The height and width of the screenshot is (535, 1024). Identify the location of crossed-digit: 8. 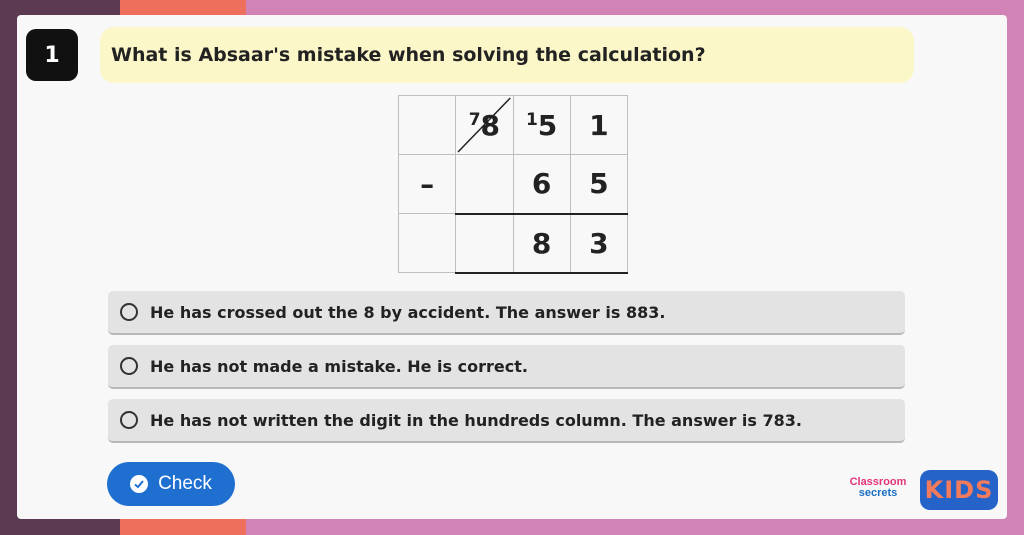
(490, 125).